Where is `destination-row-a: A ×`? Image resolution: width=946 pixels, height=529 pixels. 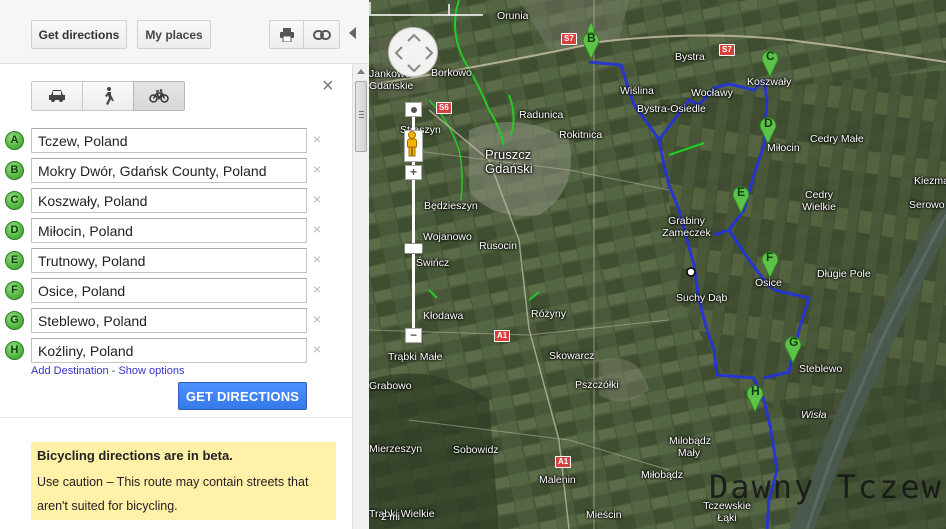 destination-row-a: A × is located at coordinates (176, 142).